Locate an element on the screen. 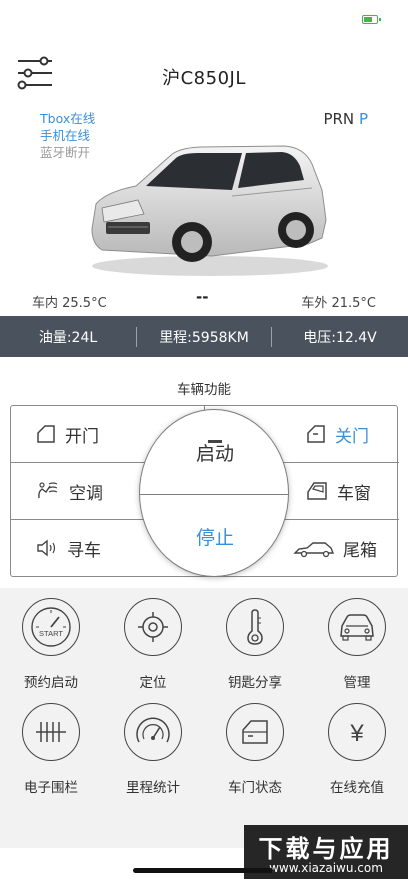 The height and width of the screenshot is (883, 408). page-title: 沪C850JL is located at coordinates (204, 78).